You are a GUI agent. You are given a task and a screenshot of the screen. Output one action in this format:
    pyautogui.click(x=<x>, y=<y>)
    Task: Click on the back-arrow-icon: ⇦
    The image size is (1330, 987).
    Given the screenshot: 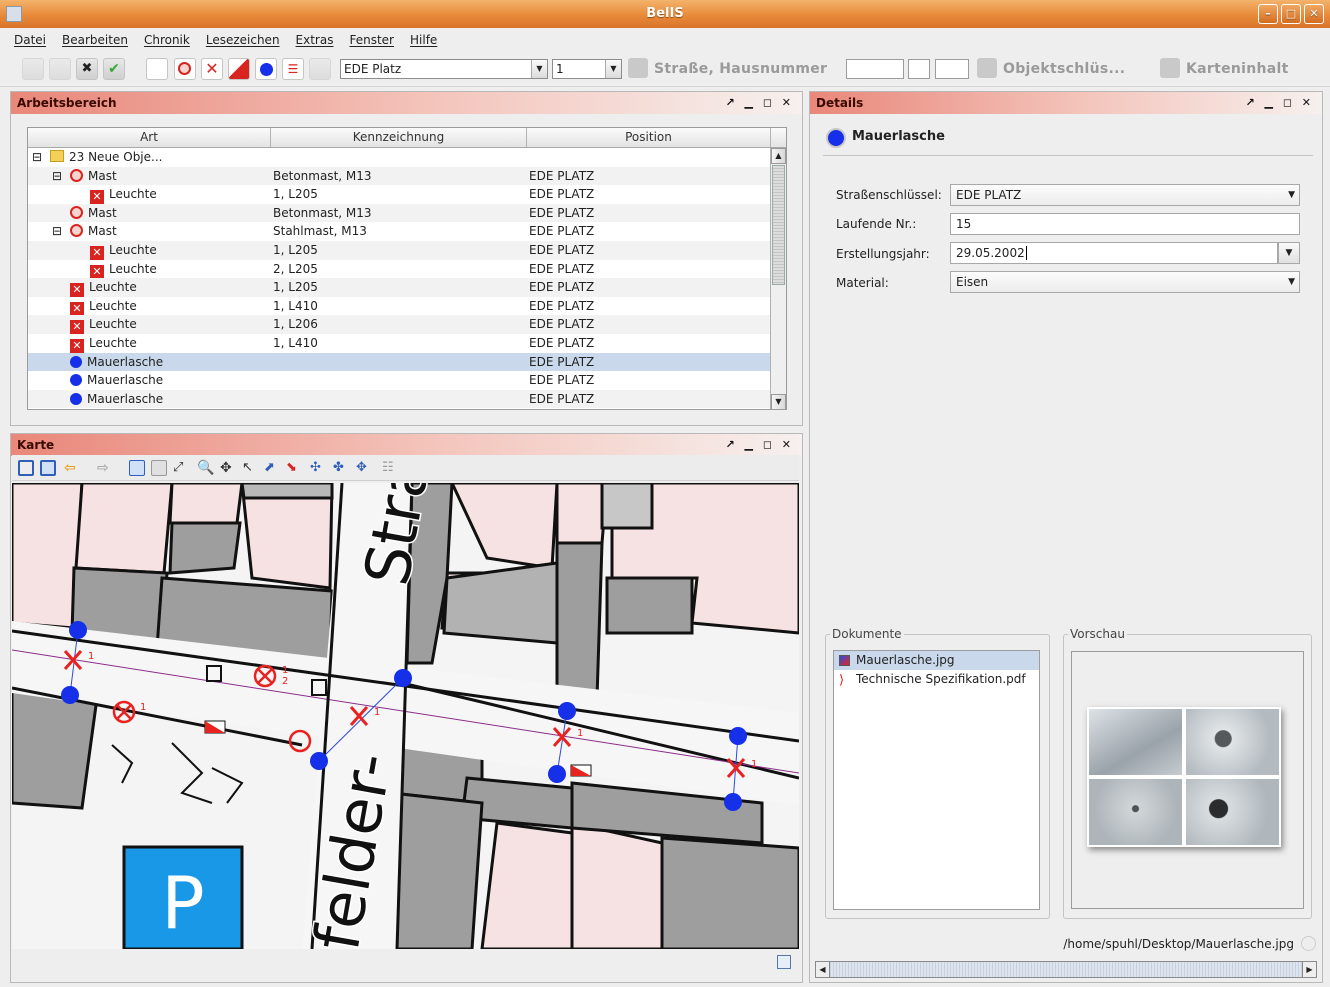 What is the action you would take?
    pyautogui.click(x=72, y=468)
    